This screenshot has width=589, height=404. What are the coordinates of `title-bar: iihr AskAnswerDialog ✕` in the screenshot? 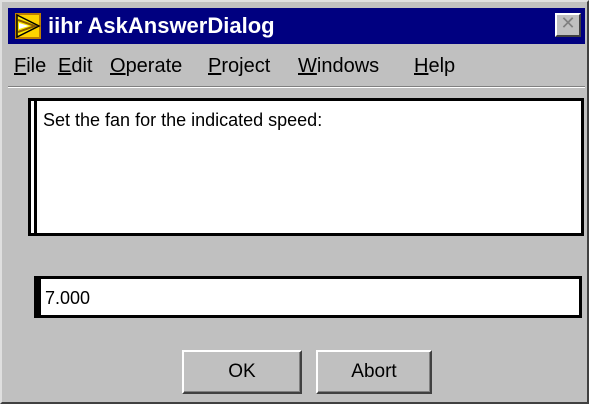 It's located at (296, 26).